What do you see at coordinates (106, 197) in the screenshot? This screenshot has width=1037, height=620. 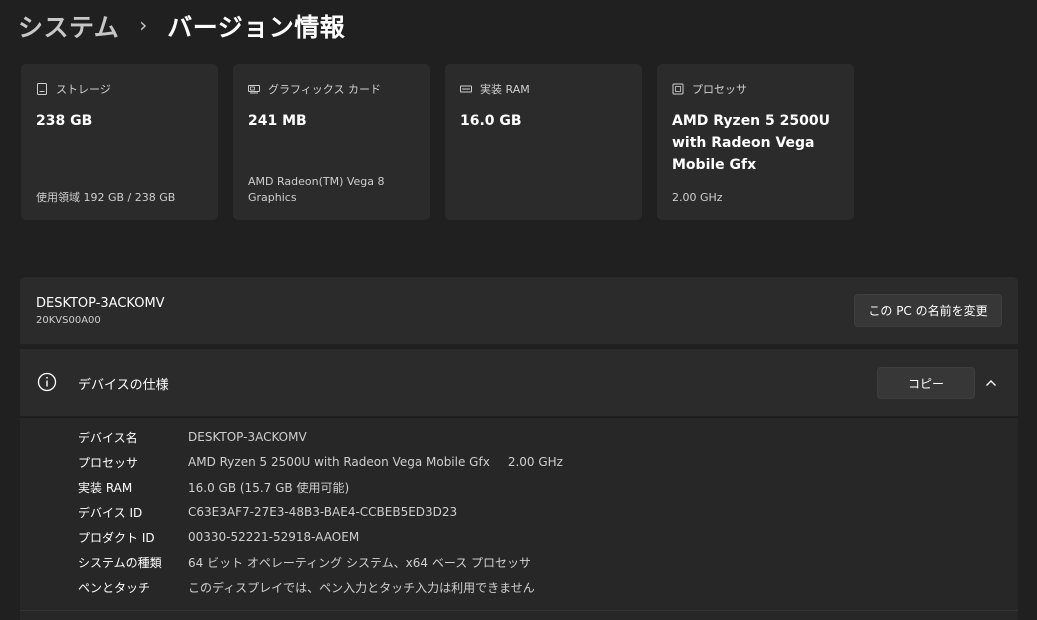 I see `storage-usage: 使用領域 192 GB / 238 GB` at bounding box center [106, 197].